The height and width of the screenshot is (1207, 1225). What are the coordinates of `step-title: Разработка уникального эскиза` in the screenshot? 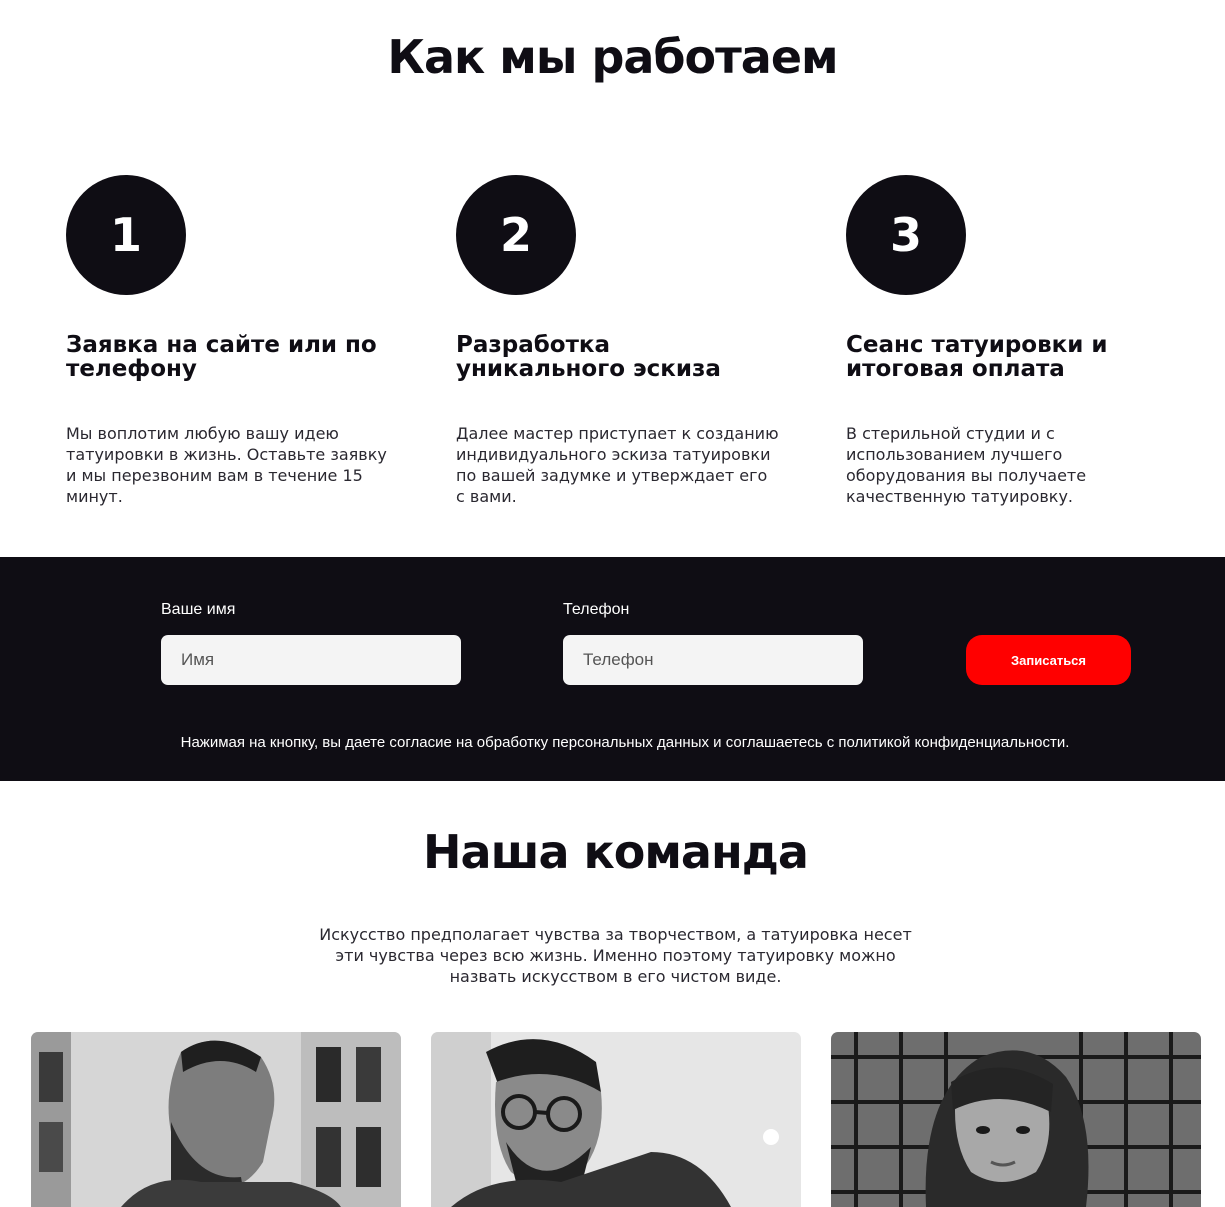 It's located at (588, 357).